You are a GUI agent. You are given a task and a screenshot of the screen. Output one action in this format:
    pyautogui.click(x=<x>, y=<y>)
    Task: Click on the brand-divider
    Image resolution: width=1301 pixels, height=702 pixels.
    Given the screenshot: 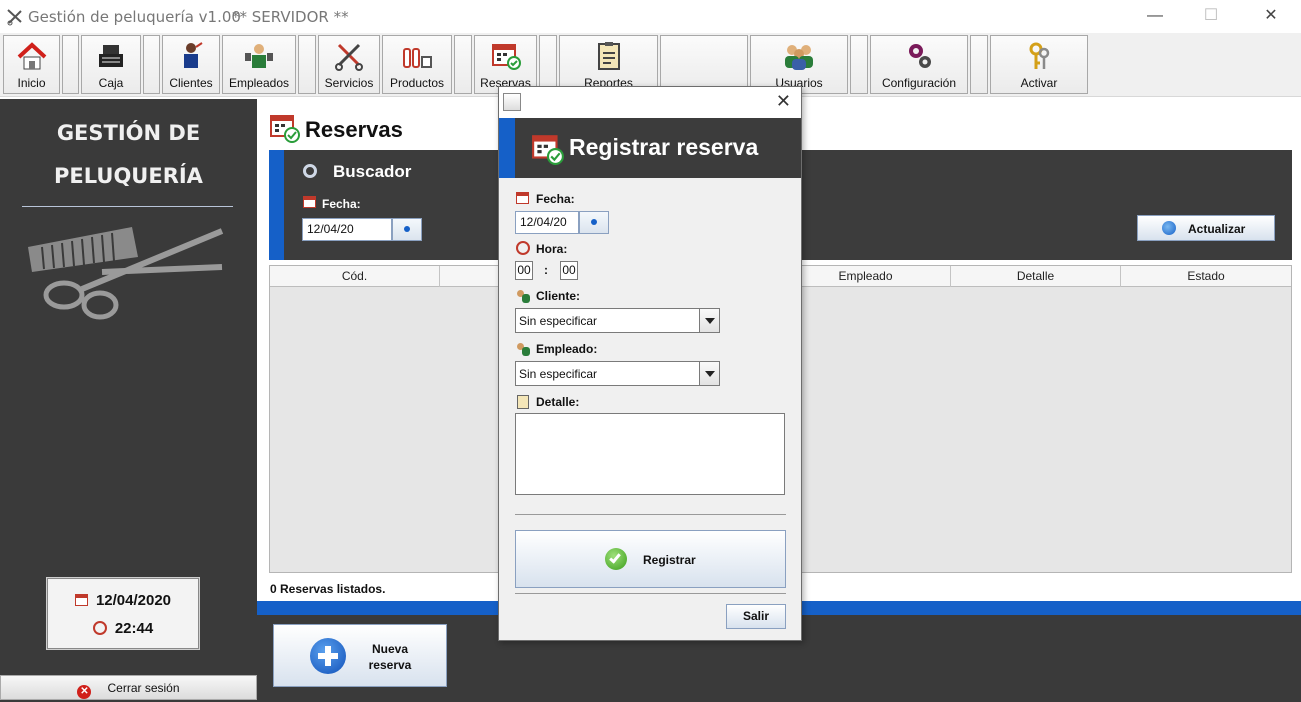 What is the action you would take?
    pyautogui.click(x=127, y=206)
    